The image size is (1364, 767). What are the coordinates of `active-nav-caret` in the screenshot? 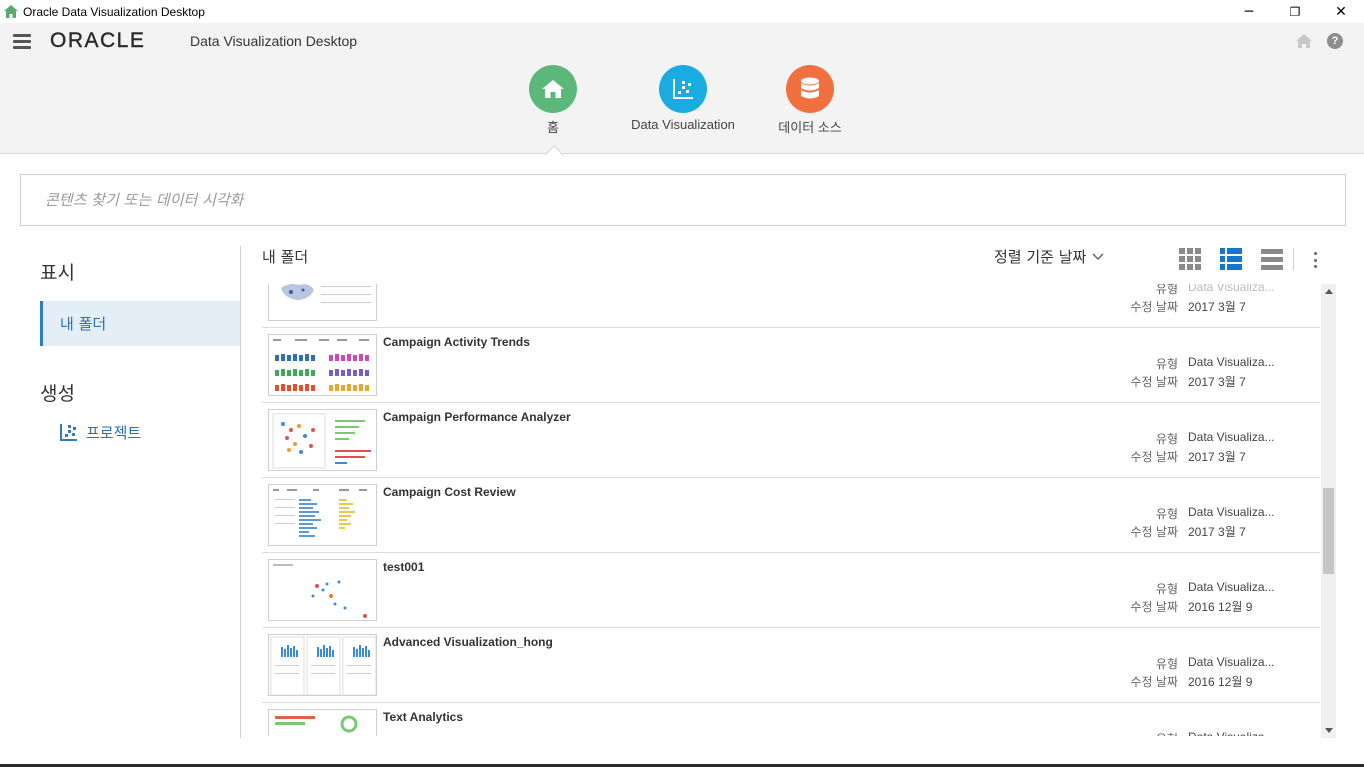 It's located at (554, 150).